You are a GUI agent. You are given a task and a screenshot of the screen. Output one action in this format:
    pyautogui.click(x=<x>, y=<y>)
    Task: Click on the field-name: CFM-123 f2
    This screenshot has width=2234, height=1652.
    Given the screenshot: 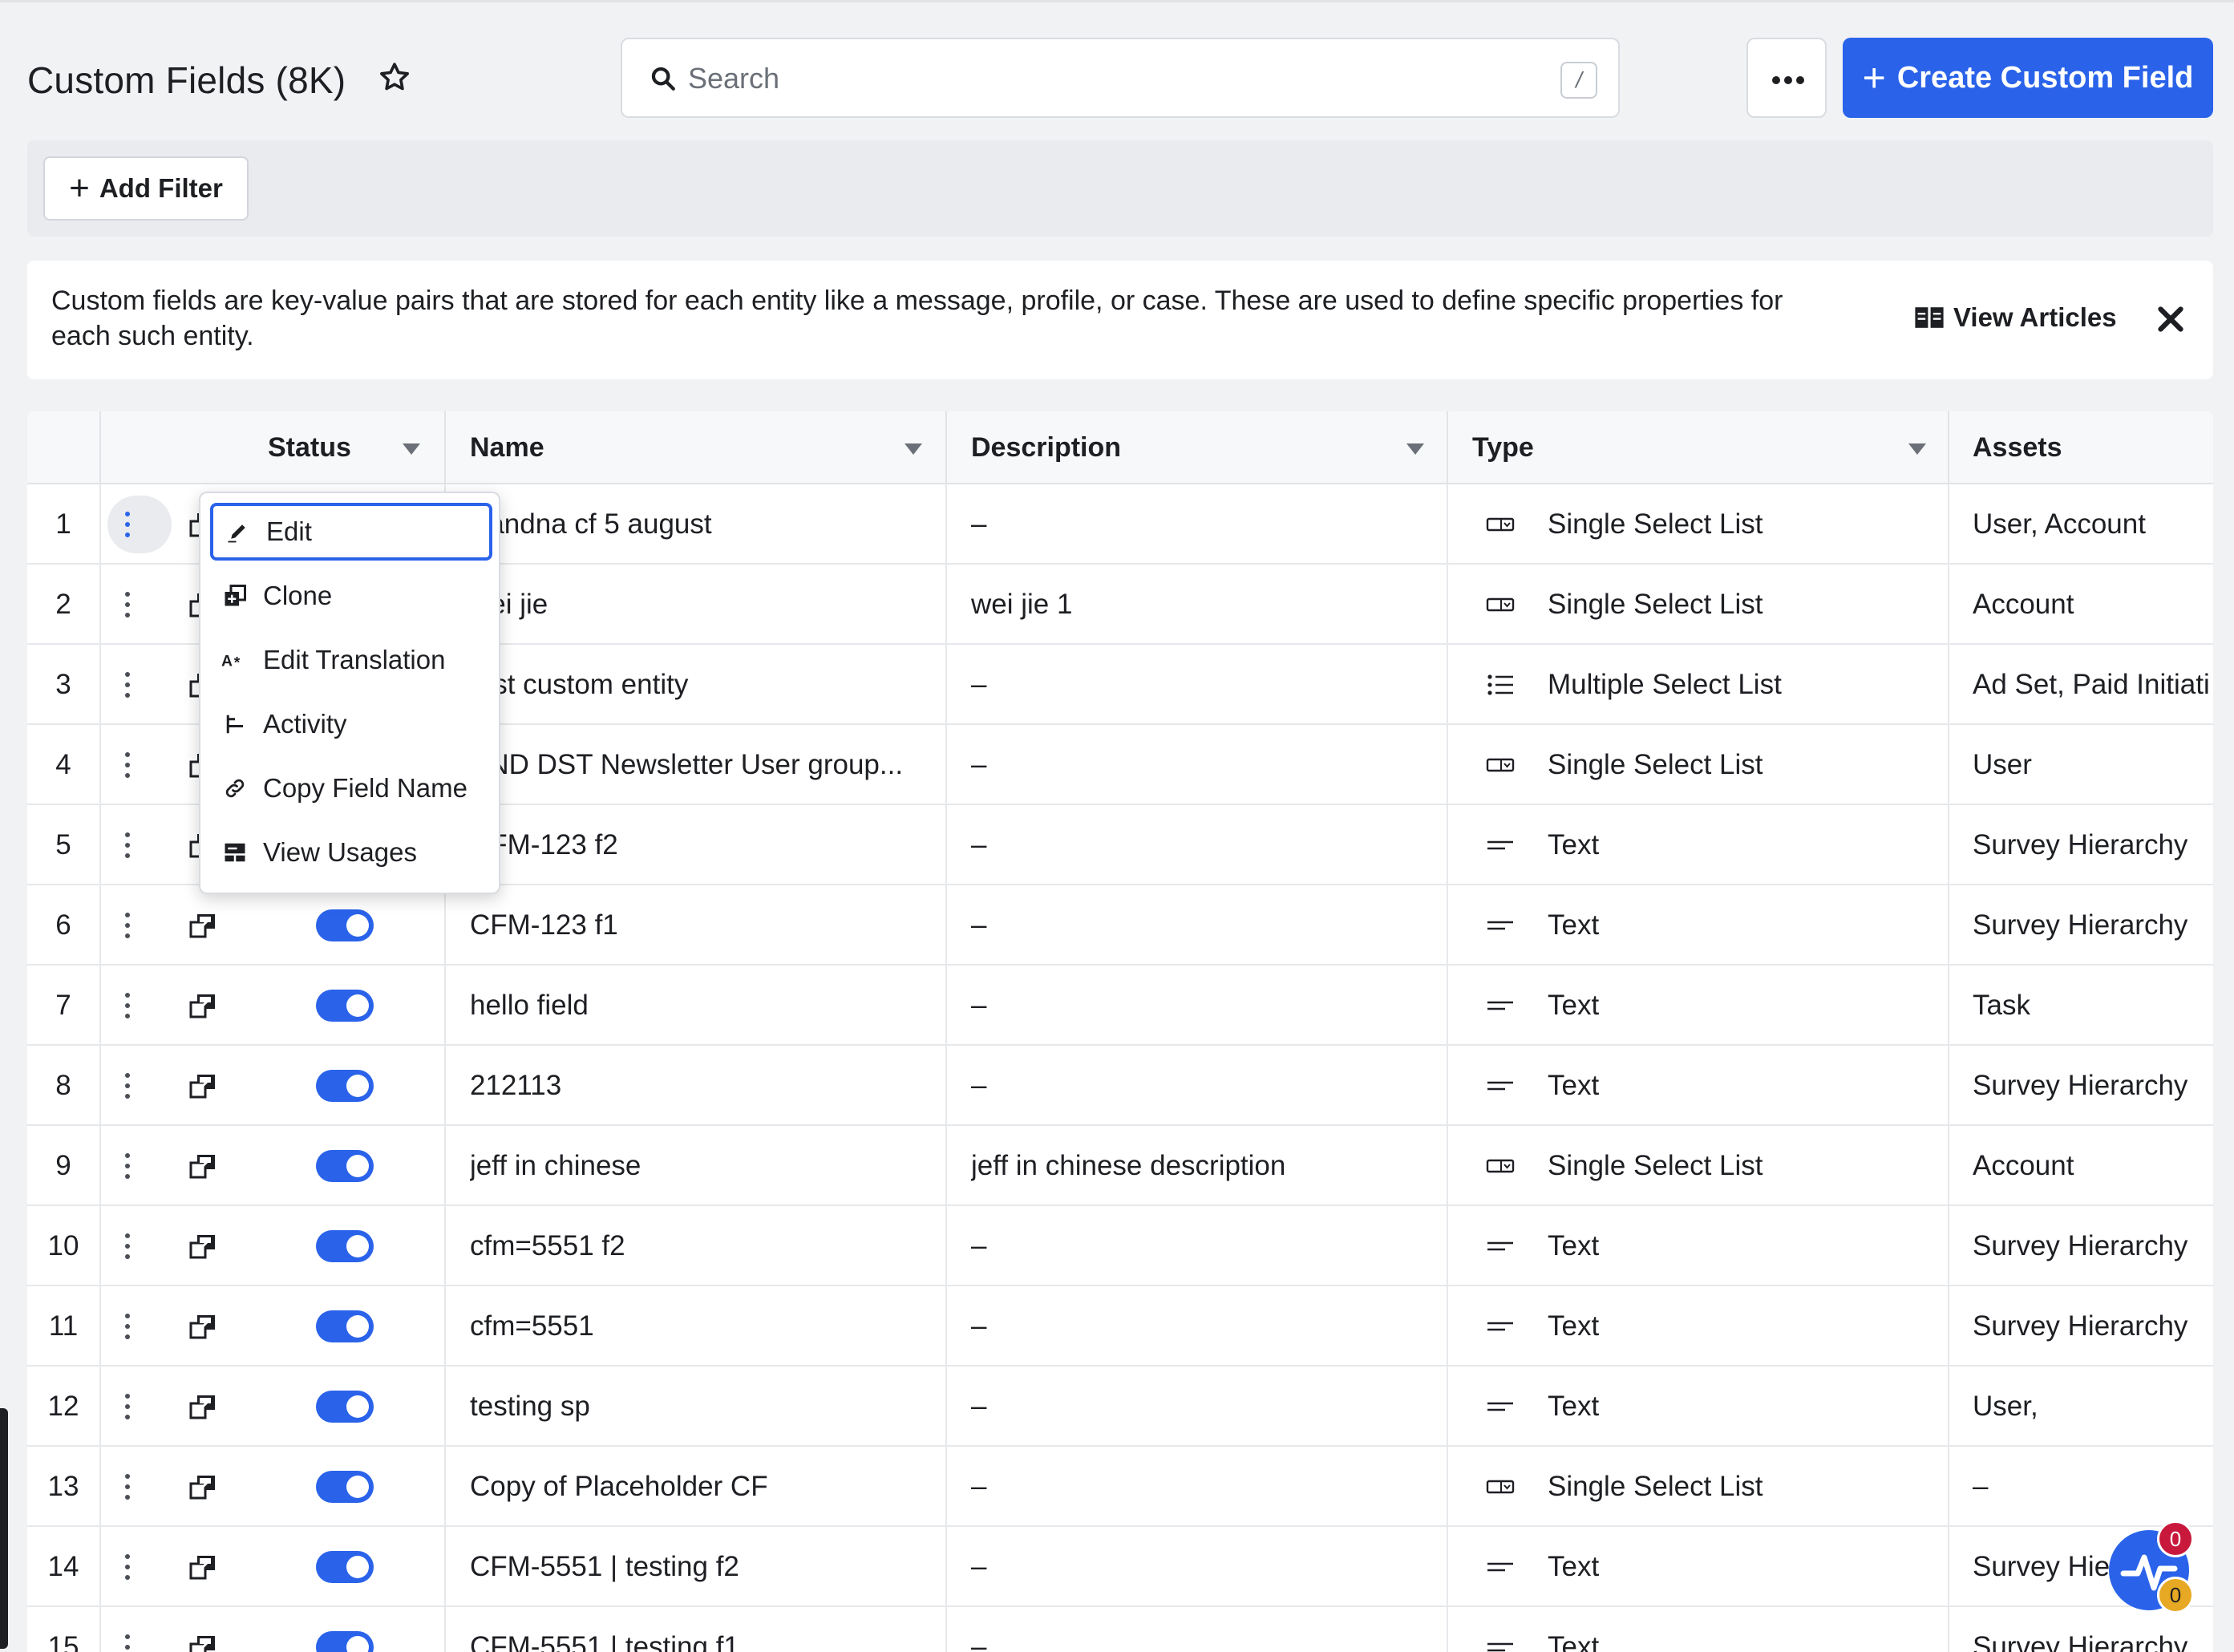 What is the action you would take?
    pyautogui.click(x=702, y=845)
    